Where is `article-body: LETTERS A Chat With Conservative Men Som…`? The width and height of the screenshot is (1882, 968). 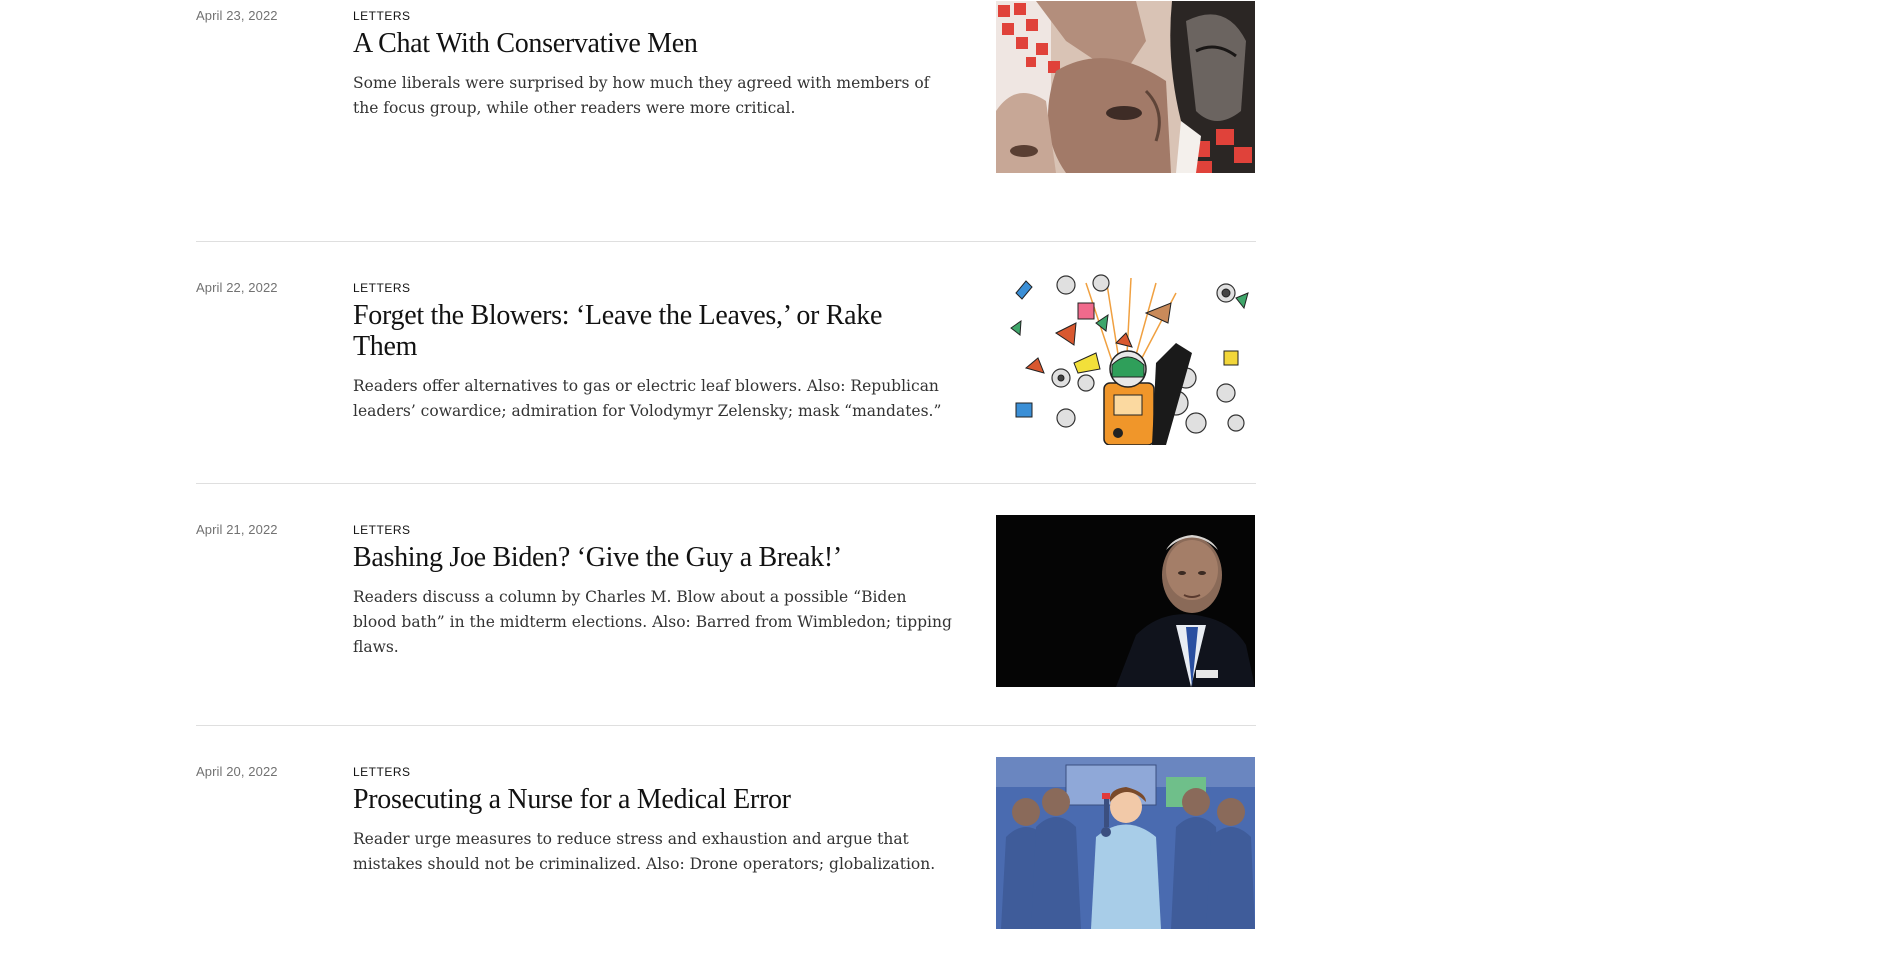 article-body: LETTERS A Chat With Conservative Men Som… is located at coordinates (653, 64).